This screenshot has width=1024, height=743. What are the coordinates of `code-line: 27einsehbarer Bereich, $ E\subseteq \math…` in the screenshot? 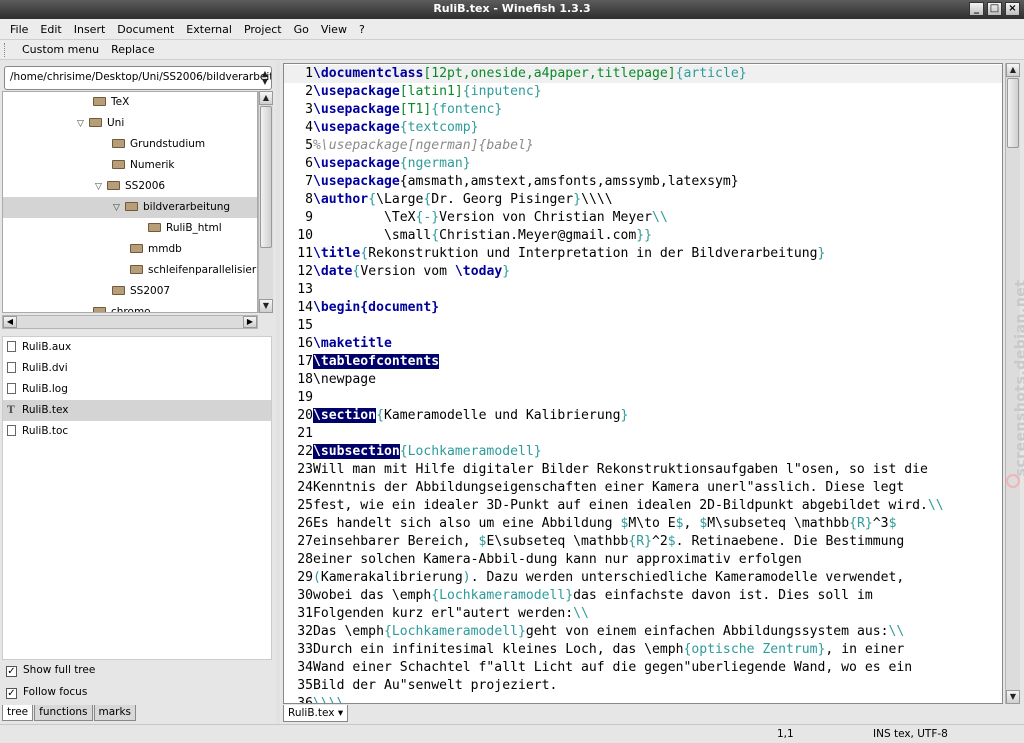 It's located at (643, 542).